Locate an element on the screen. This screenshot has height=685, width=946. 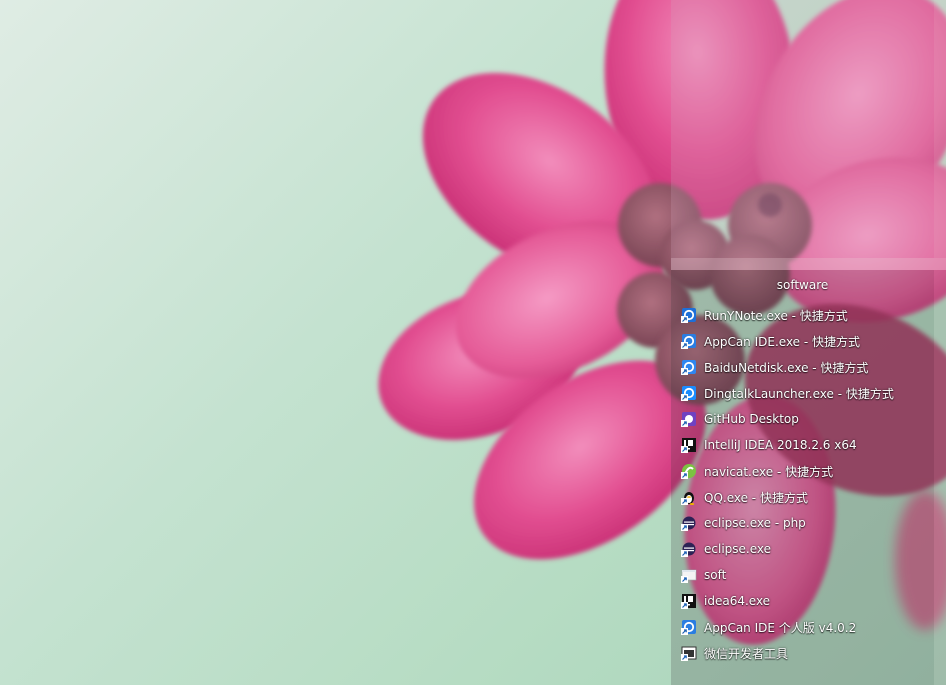
shortcut-label: IntelliJ IDEA 2018.2.6 x64 is located at coordinates (780, 445).